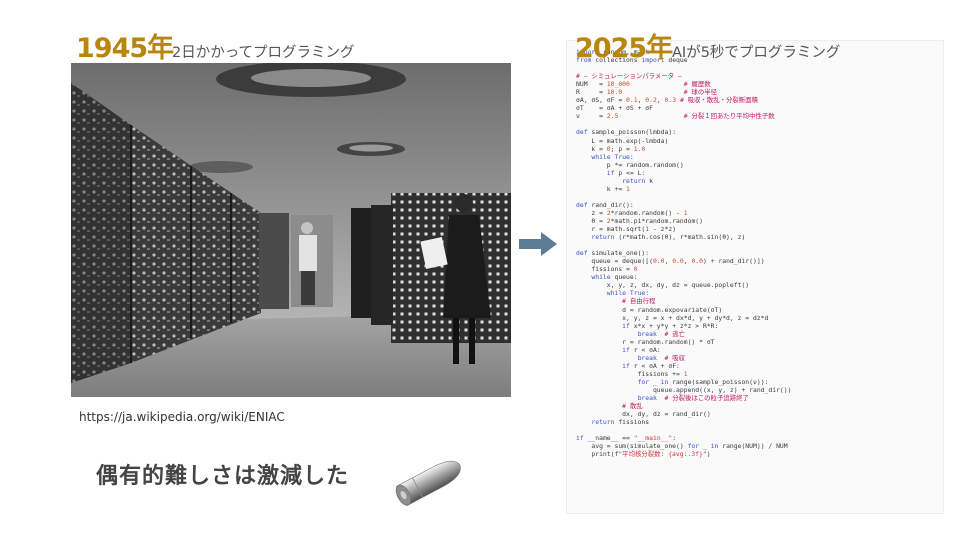  I want to click on code-line: # 自由行程, so click(639, 301).